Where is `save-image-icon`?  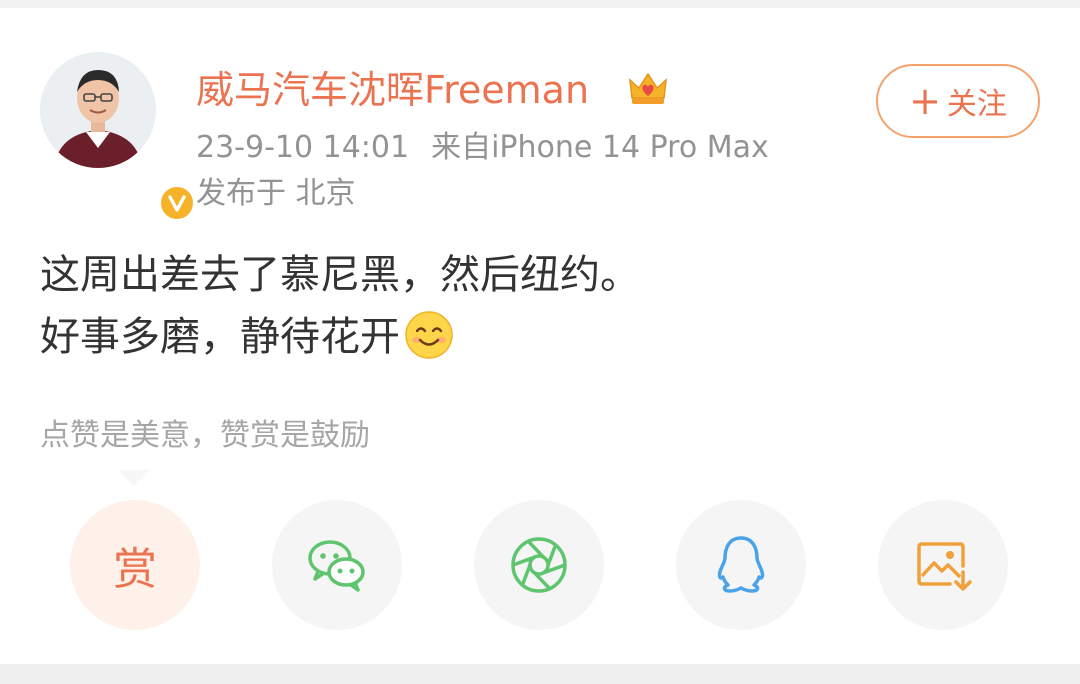
save-image-icon is located at coordinates (944, 566).